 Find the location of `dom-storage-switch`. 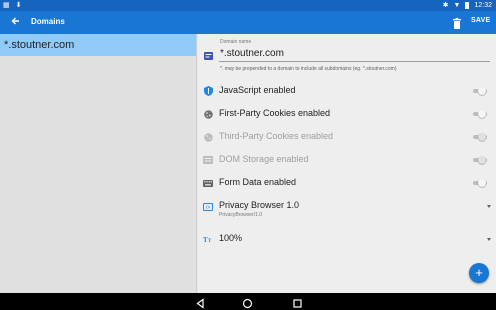

dom-storage-switch is located at coordinates (480, 160).